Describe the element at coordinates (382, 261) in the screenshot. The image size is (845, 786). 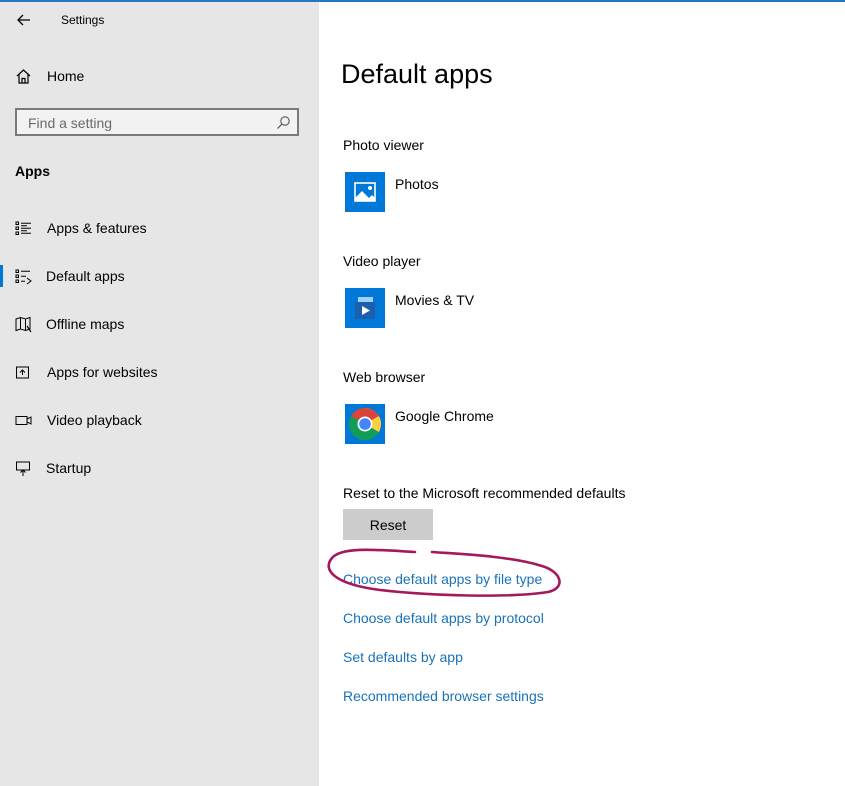
I see `video-player-label: Video player` at that location.